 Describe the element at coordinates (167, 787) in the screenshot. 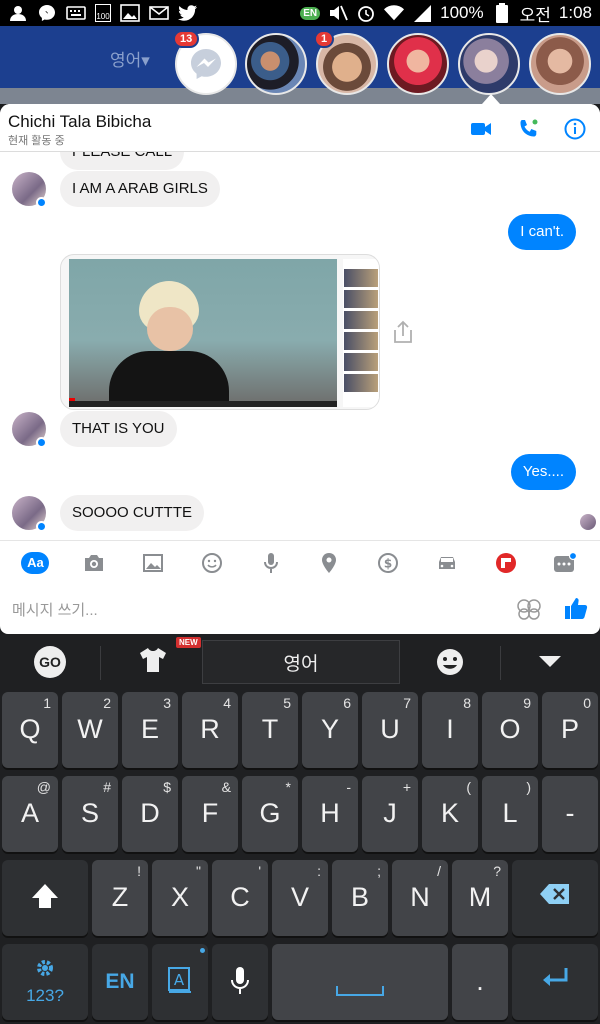

I see `key-secondary-label: $` at that location.